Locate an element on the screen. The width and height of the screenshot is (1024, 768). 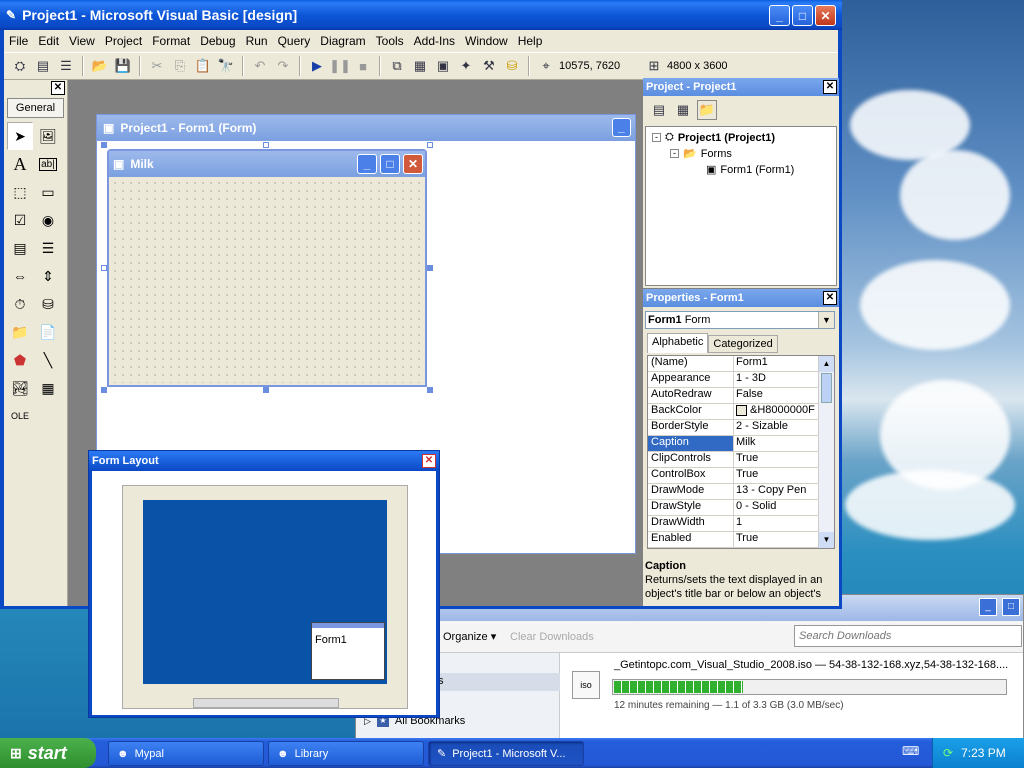
object-browser-icon: ✦ is located at coordinates (466, 66).